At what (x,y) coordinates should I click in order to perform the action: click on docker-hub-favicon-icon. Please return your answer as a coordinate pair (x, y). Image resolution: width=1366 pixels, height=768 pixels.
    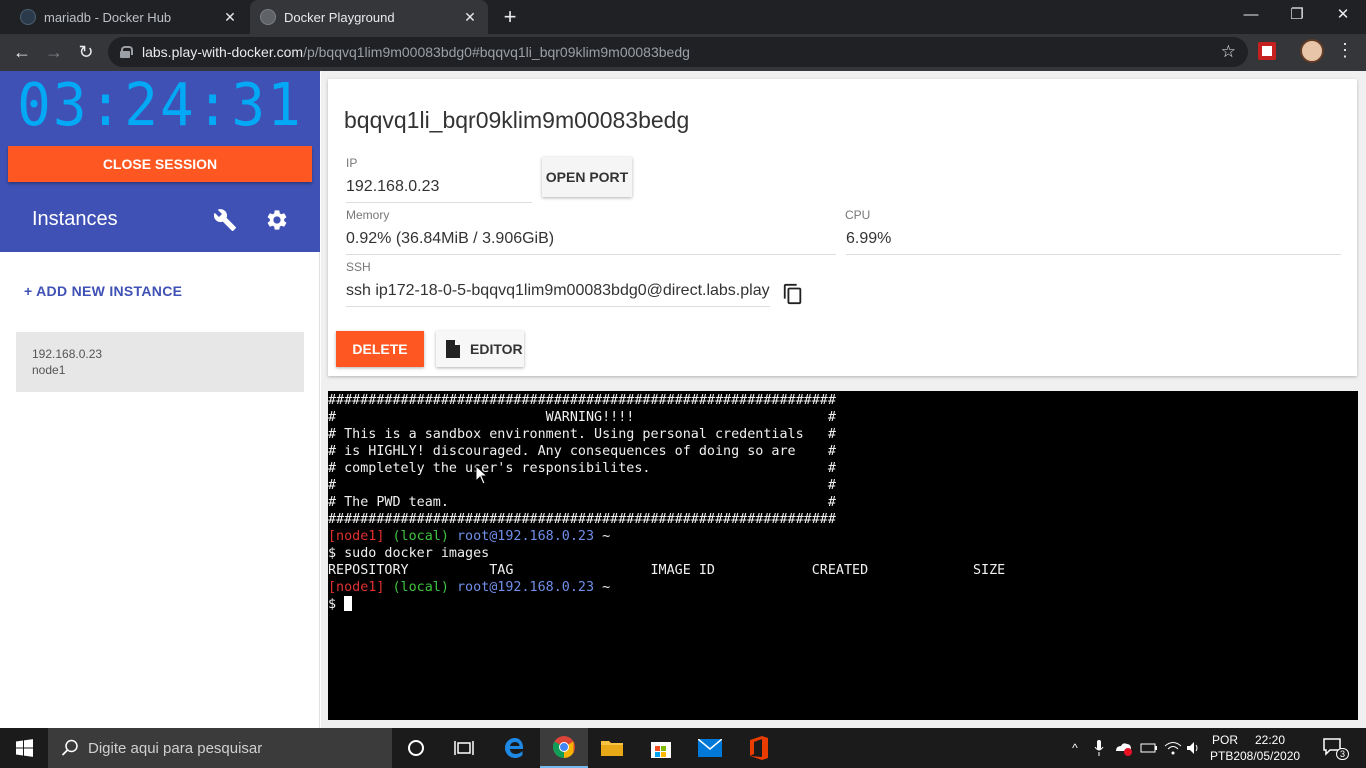
    Looking at the image, I should click on (28, 17).